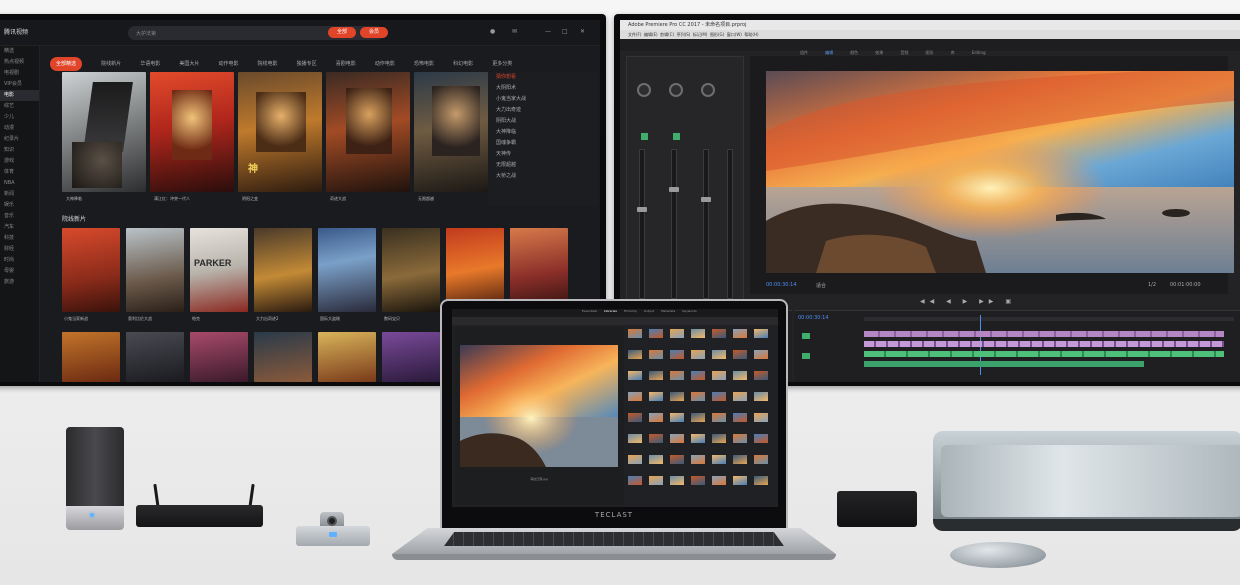  I want to click on close-icon: ✕, so click(582, 31).